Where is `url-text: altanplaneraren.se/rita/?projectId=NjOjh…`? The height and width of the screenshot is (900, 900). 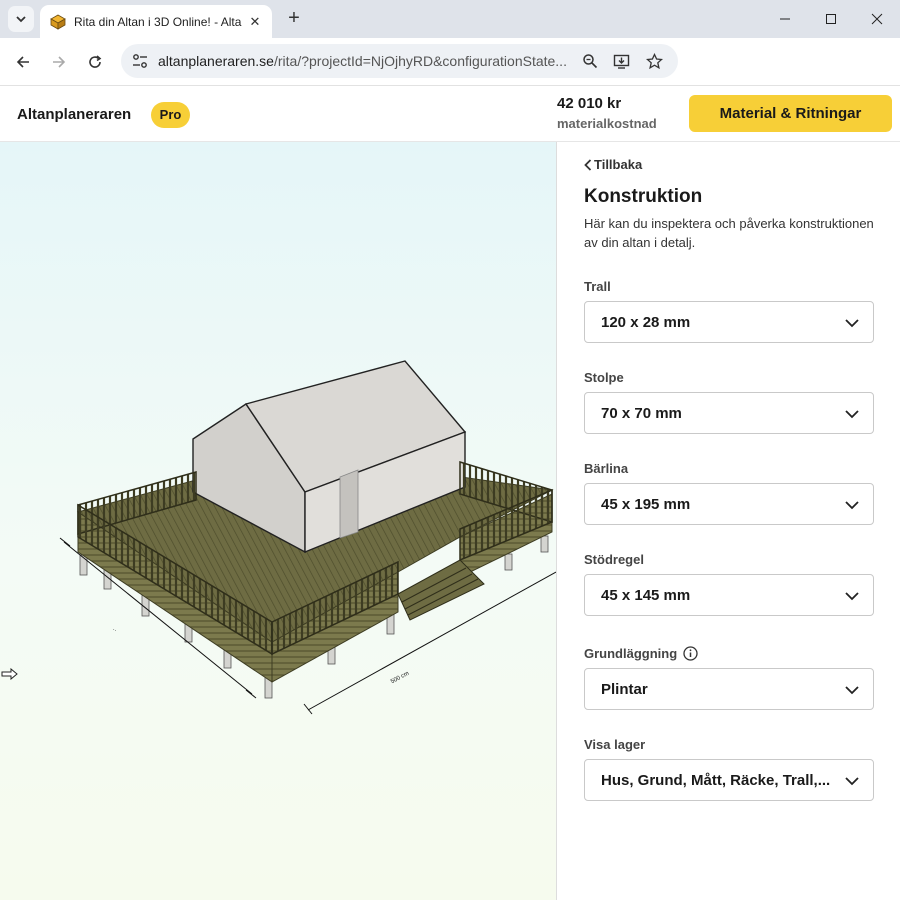
url-text: altanplaneraren.se/rita/?projectId=NjOjh… is located at coordinates (362, 61).